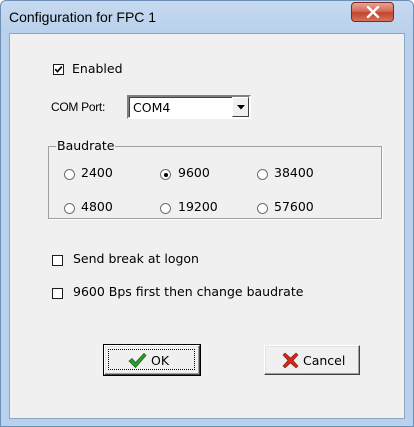 The height and width of the screenshot is (427, 414). What do you see at coordinates (97, 172) in the screenshot?
I see `radio-2400-label: 2400` at bounding box center [97, 172].